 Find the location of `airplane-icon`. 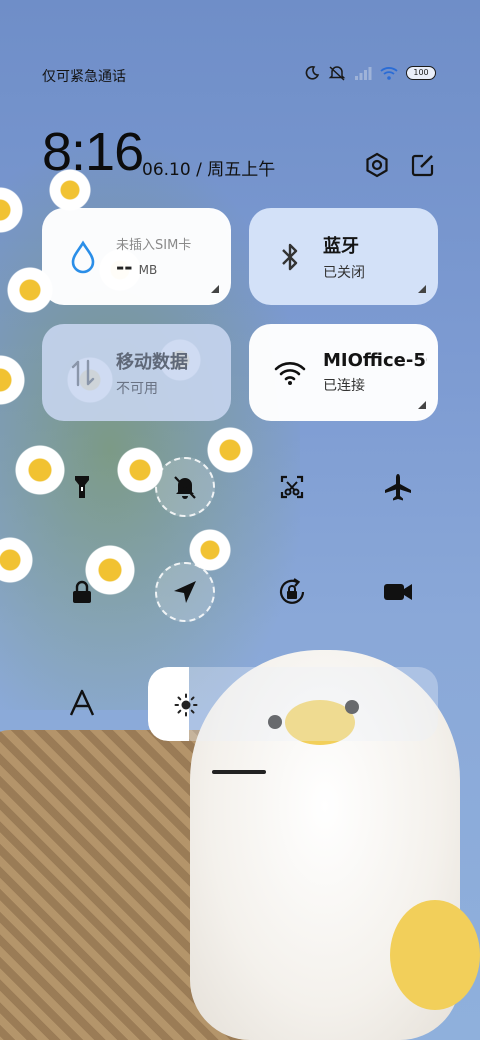

airplane-icon is located at coordinates (398, 487).